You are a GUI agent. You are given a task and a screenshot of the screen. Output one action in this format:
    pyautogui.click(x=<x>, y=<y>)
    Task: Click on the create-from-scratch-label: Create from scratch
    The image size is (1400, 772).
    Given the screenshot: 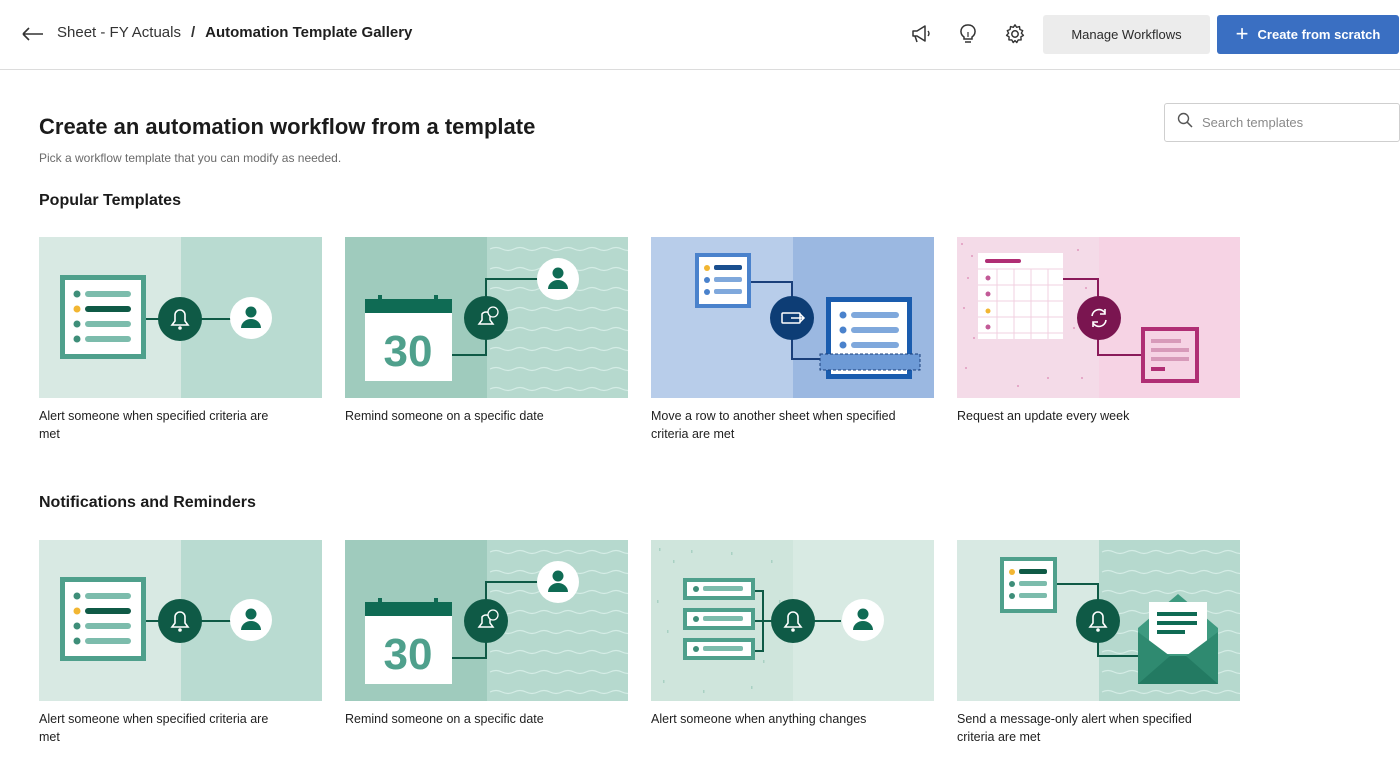 What is the action you would take?
    pyautogui.click(x=1319, y=34)
    